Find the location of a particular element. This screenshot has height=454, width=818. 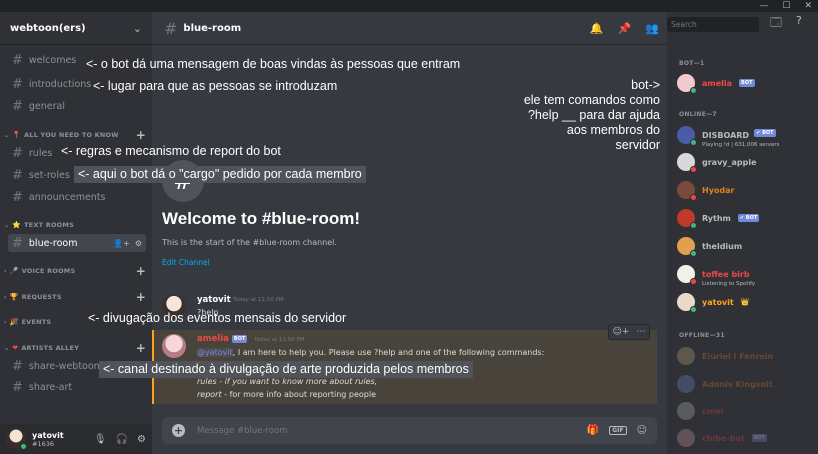

member-item: amelia BOT is located at coordinates (746, 83).